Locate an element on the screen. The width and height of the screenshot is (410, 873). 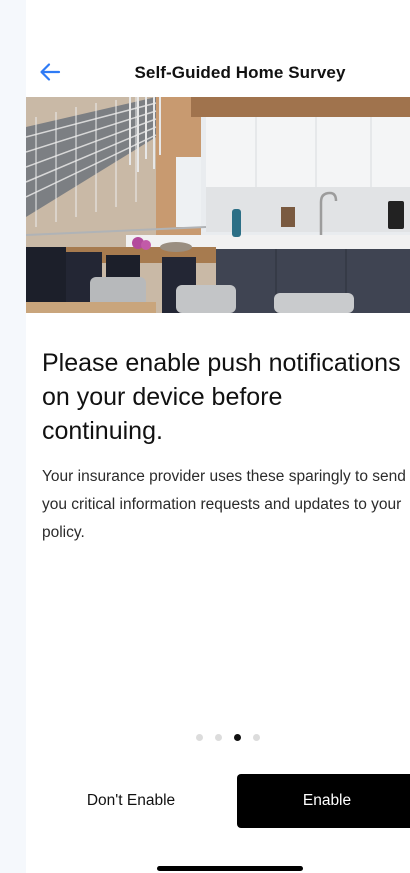
dont-enable-button: Don't Enable is located at coordinates (131, 801).